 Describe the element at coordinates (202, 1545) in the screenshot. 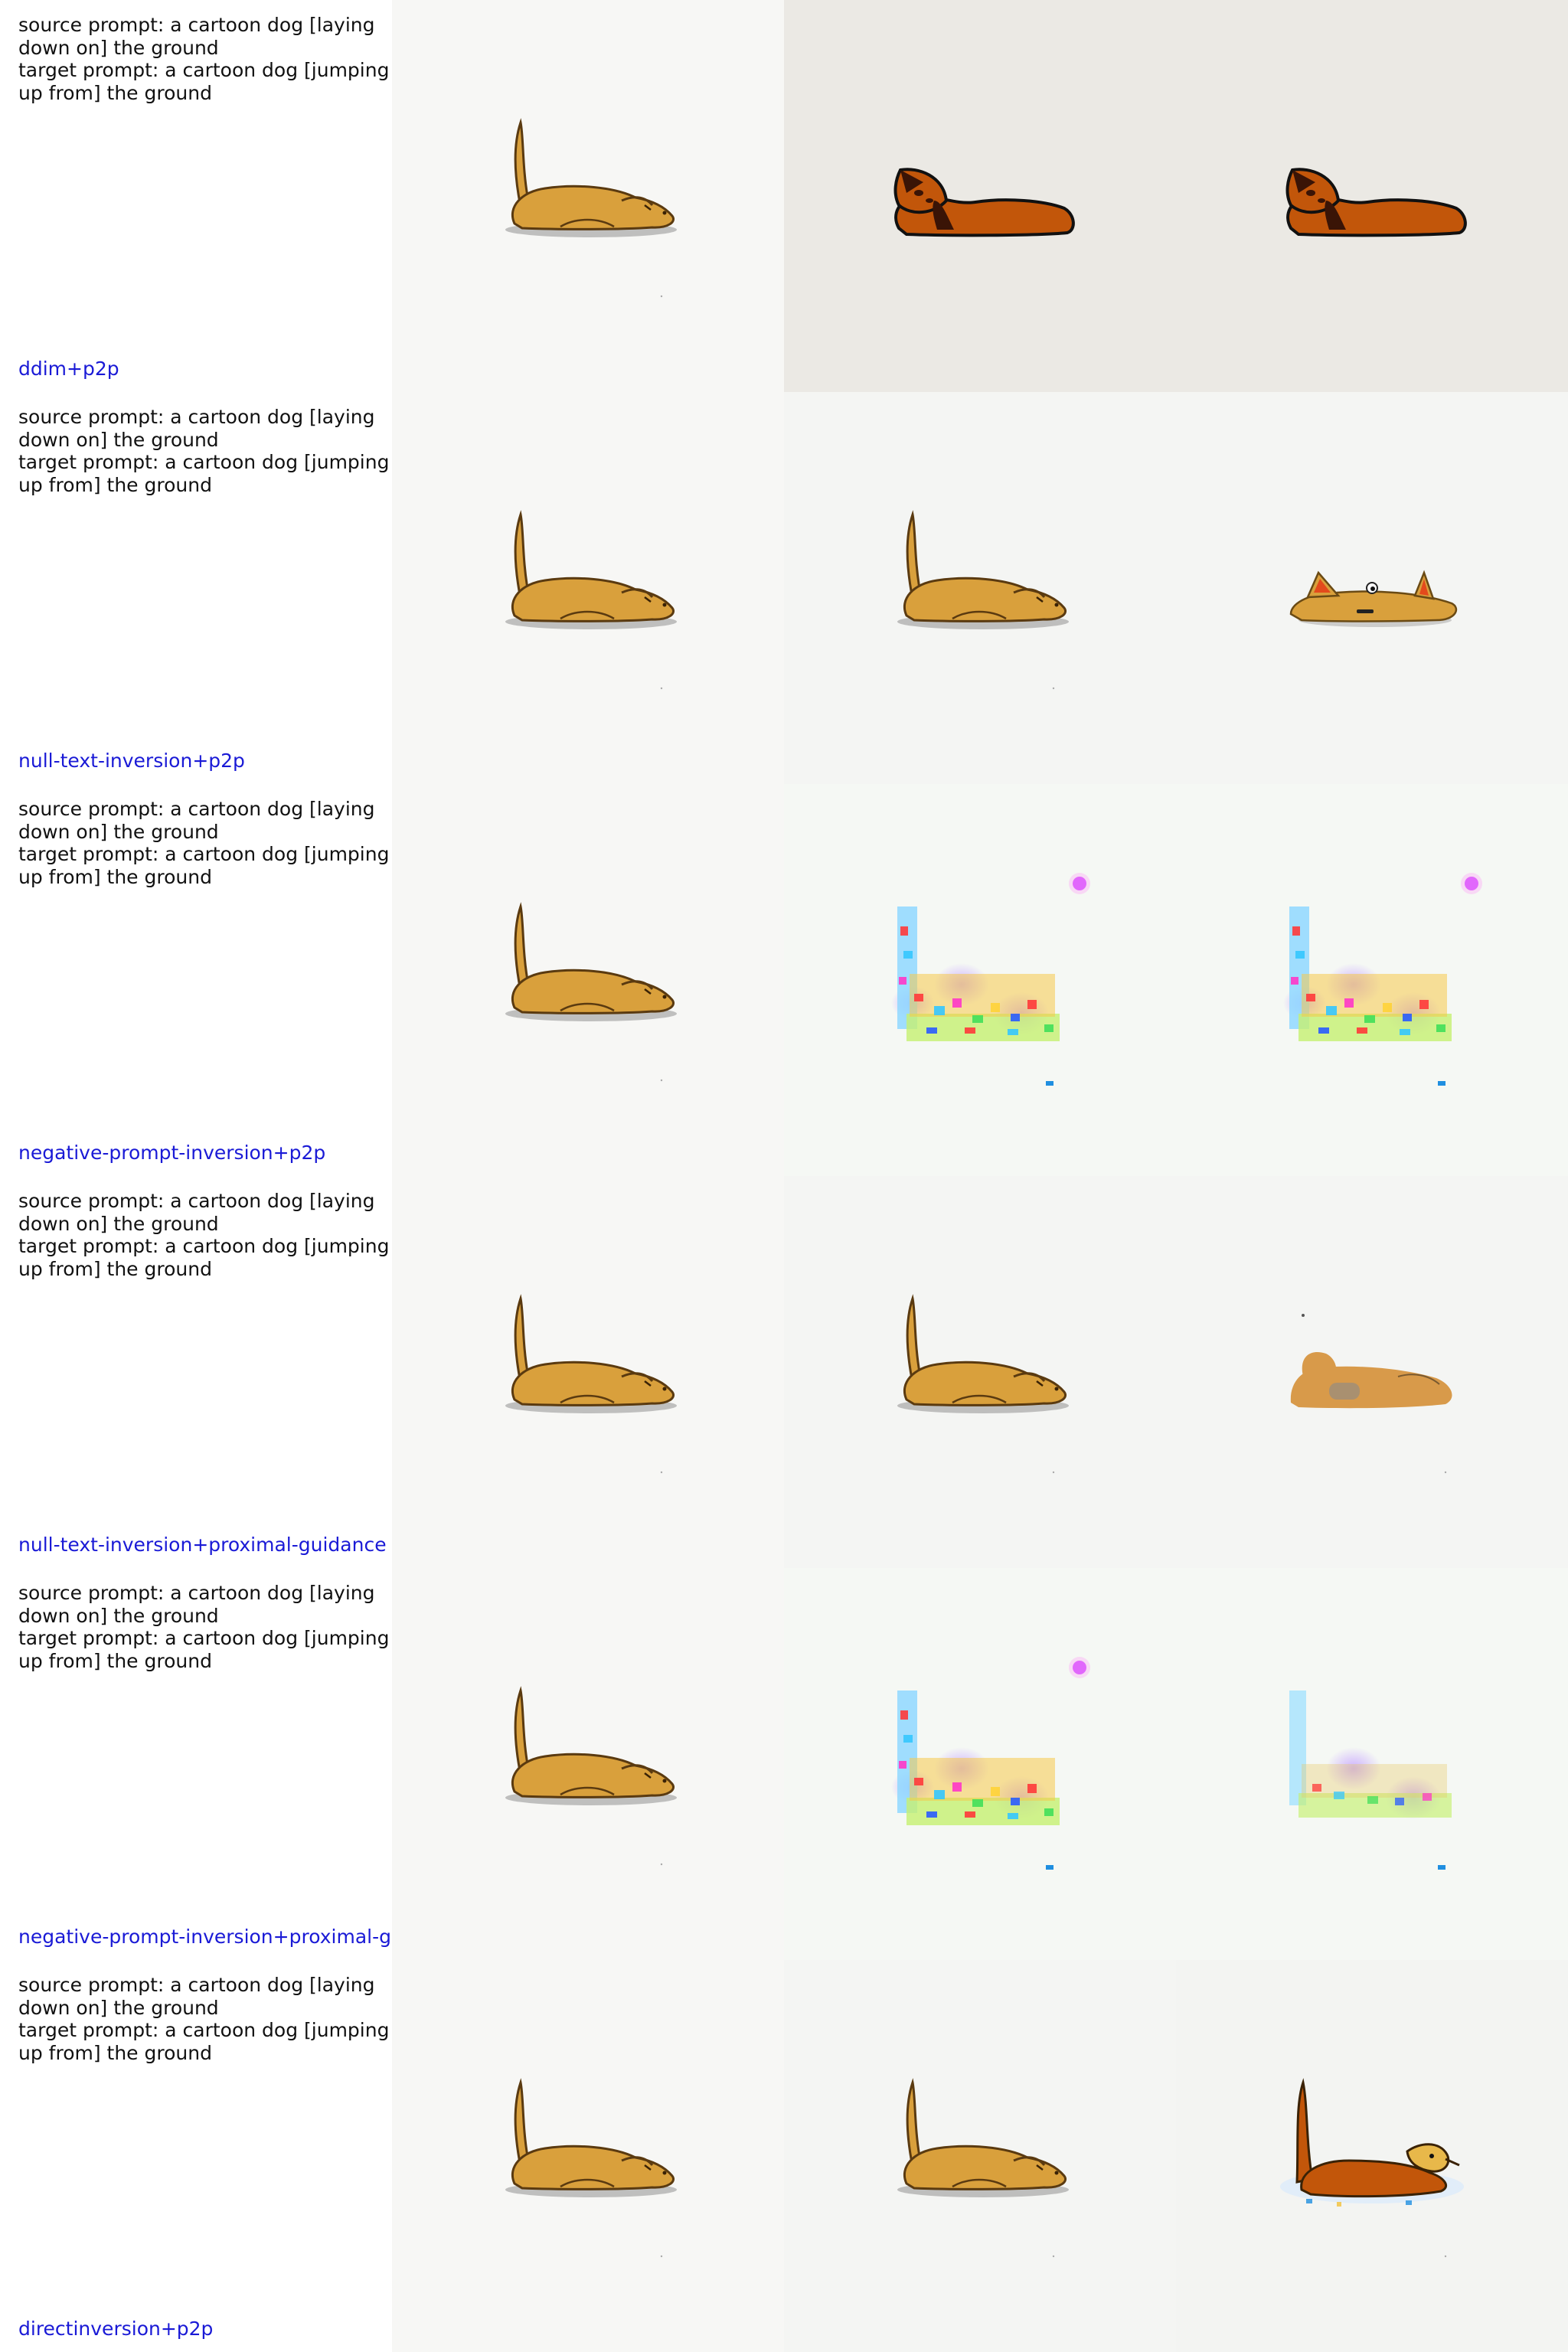

I see `method-label: null-text-inversion+proximal-guidance` at that location.